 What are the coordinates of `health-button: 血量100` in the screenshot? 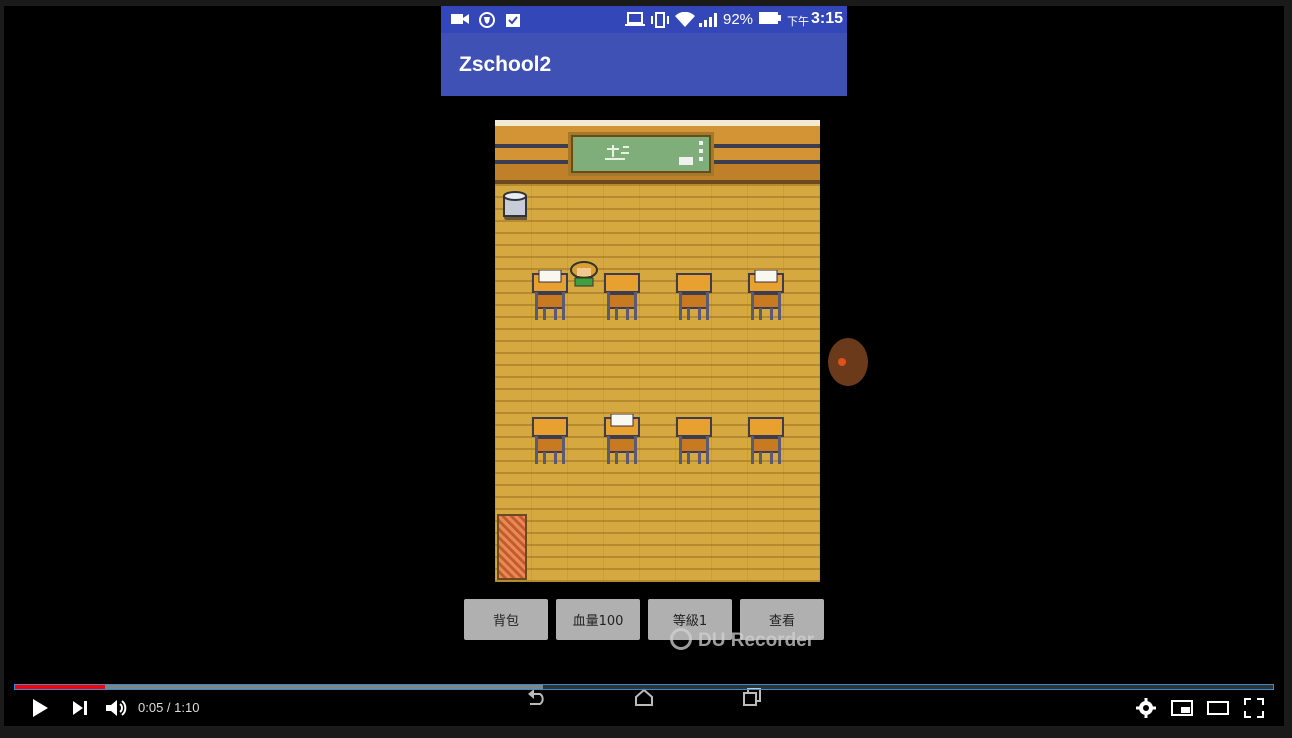 It's located at (598, 619).